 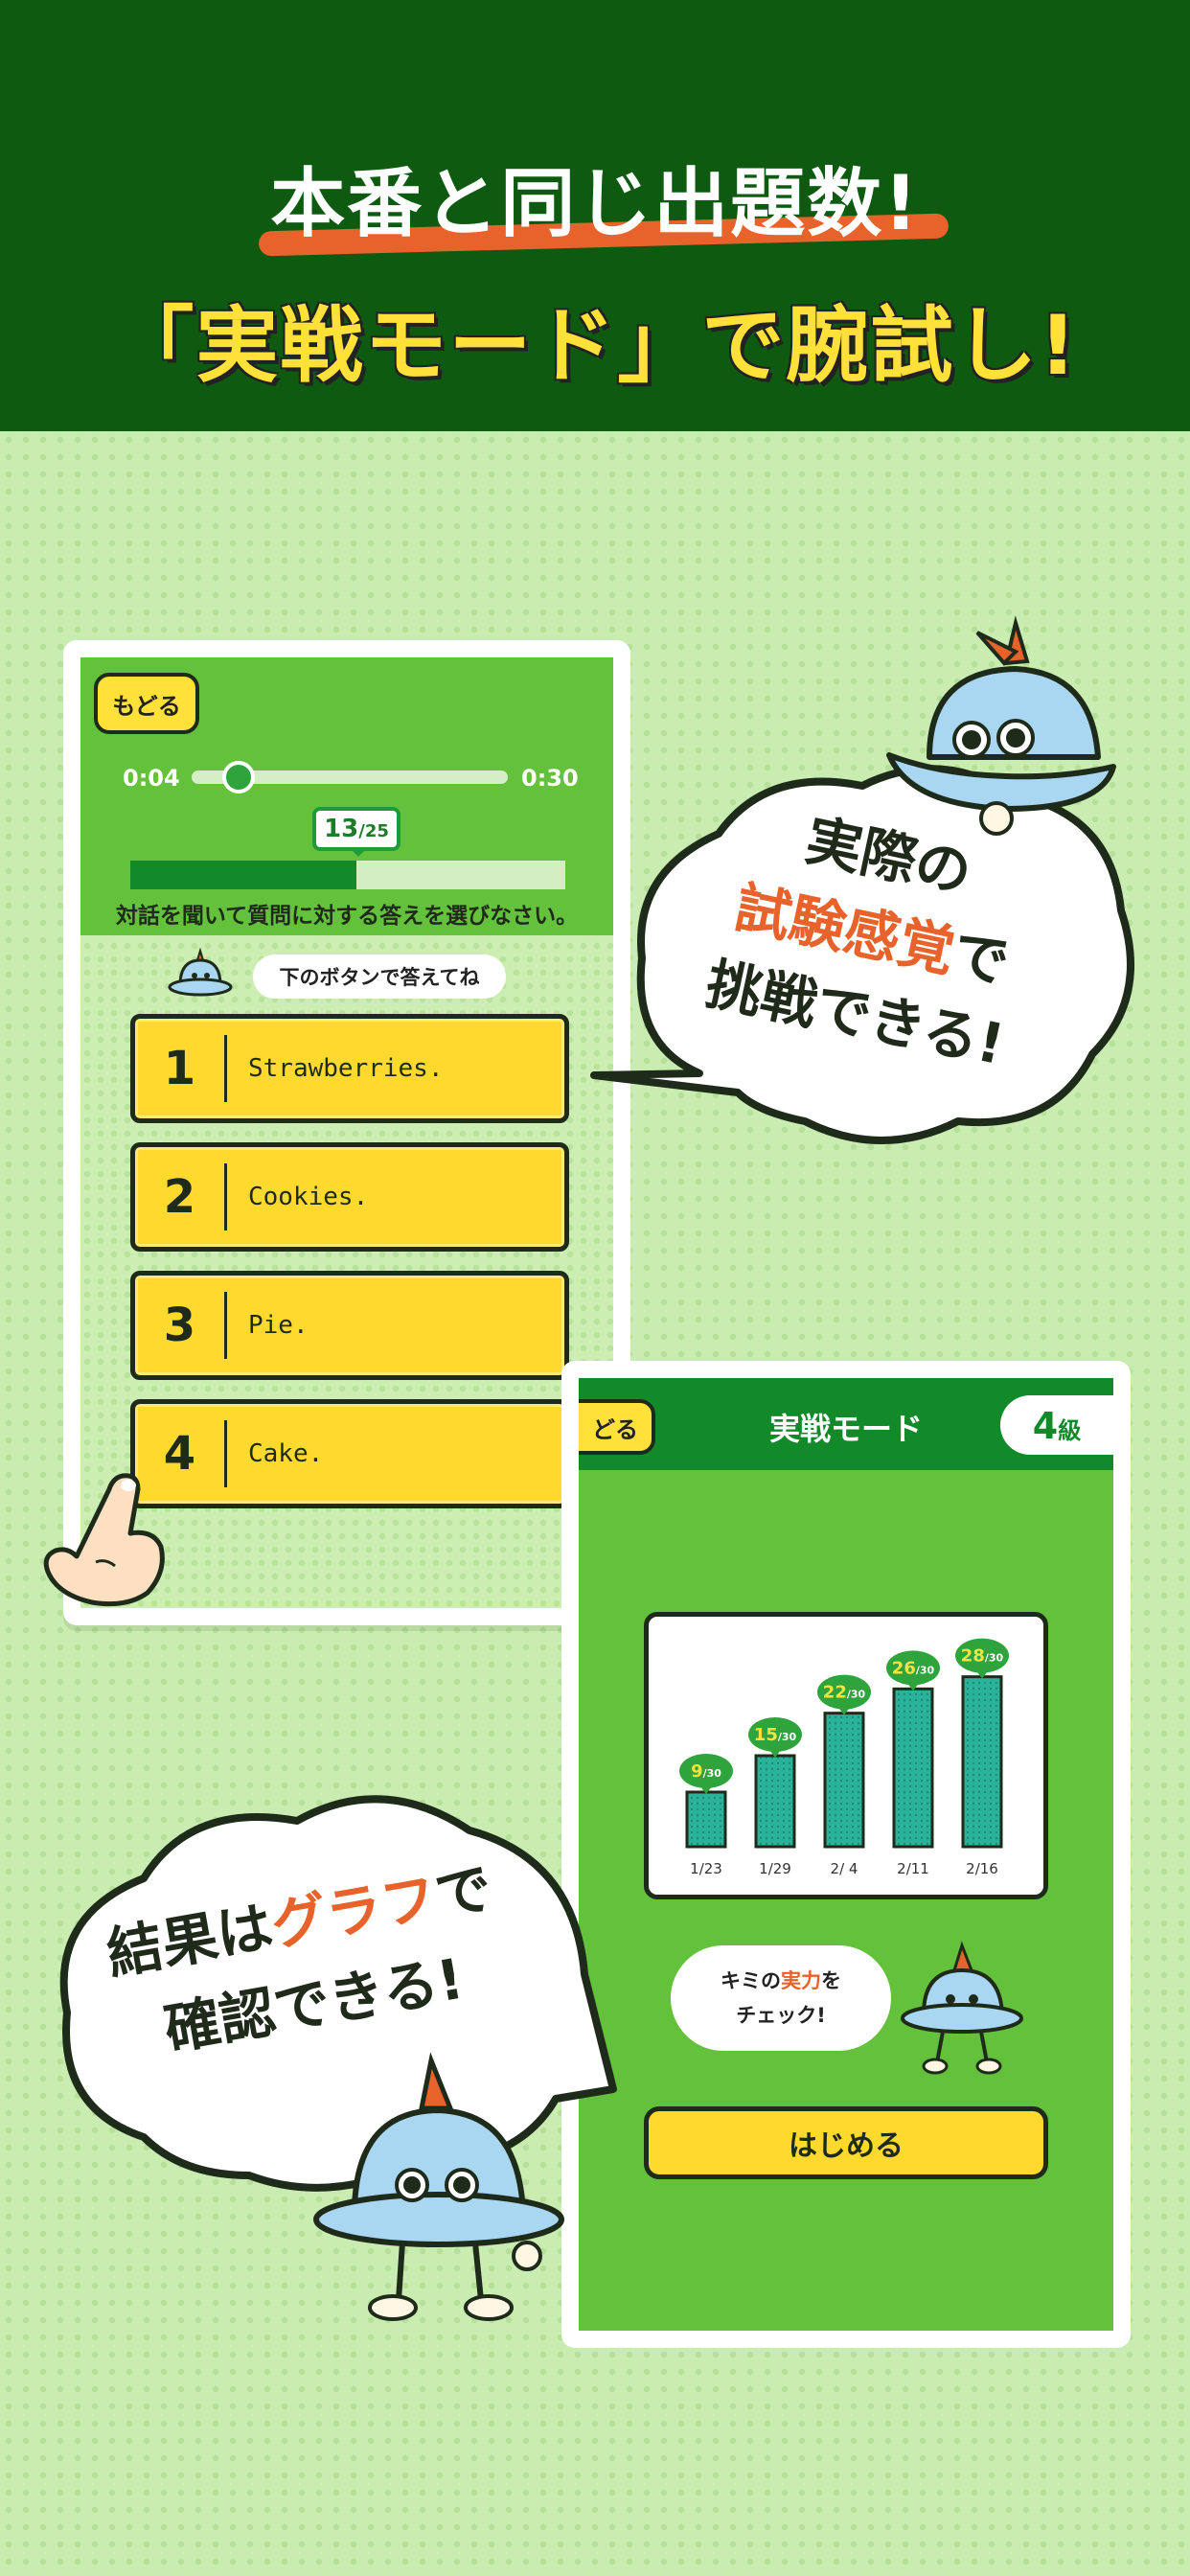 I want to click on mascot-small-icon, so click(x=962, y=2008).